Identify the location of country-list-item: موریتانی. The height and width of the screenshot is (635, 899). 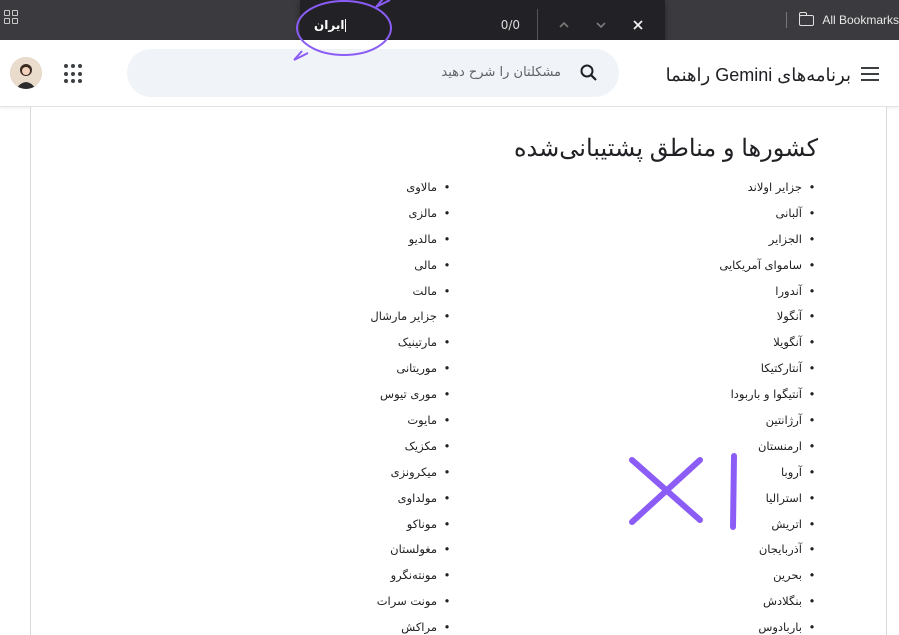
(411, 373).